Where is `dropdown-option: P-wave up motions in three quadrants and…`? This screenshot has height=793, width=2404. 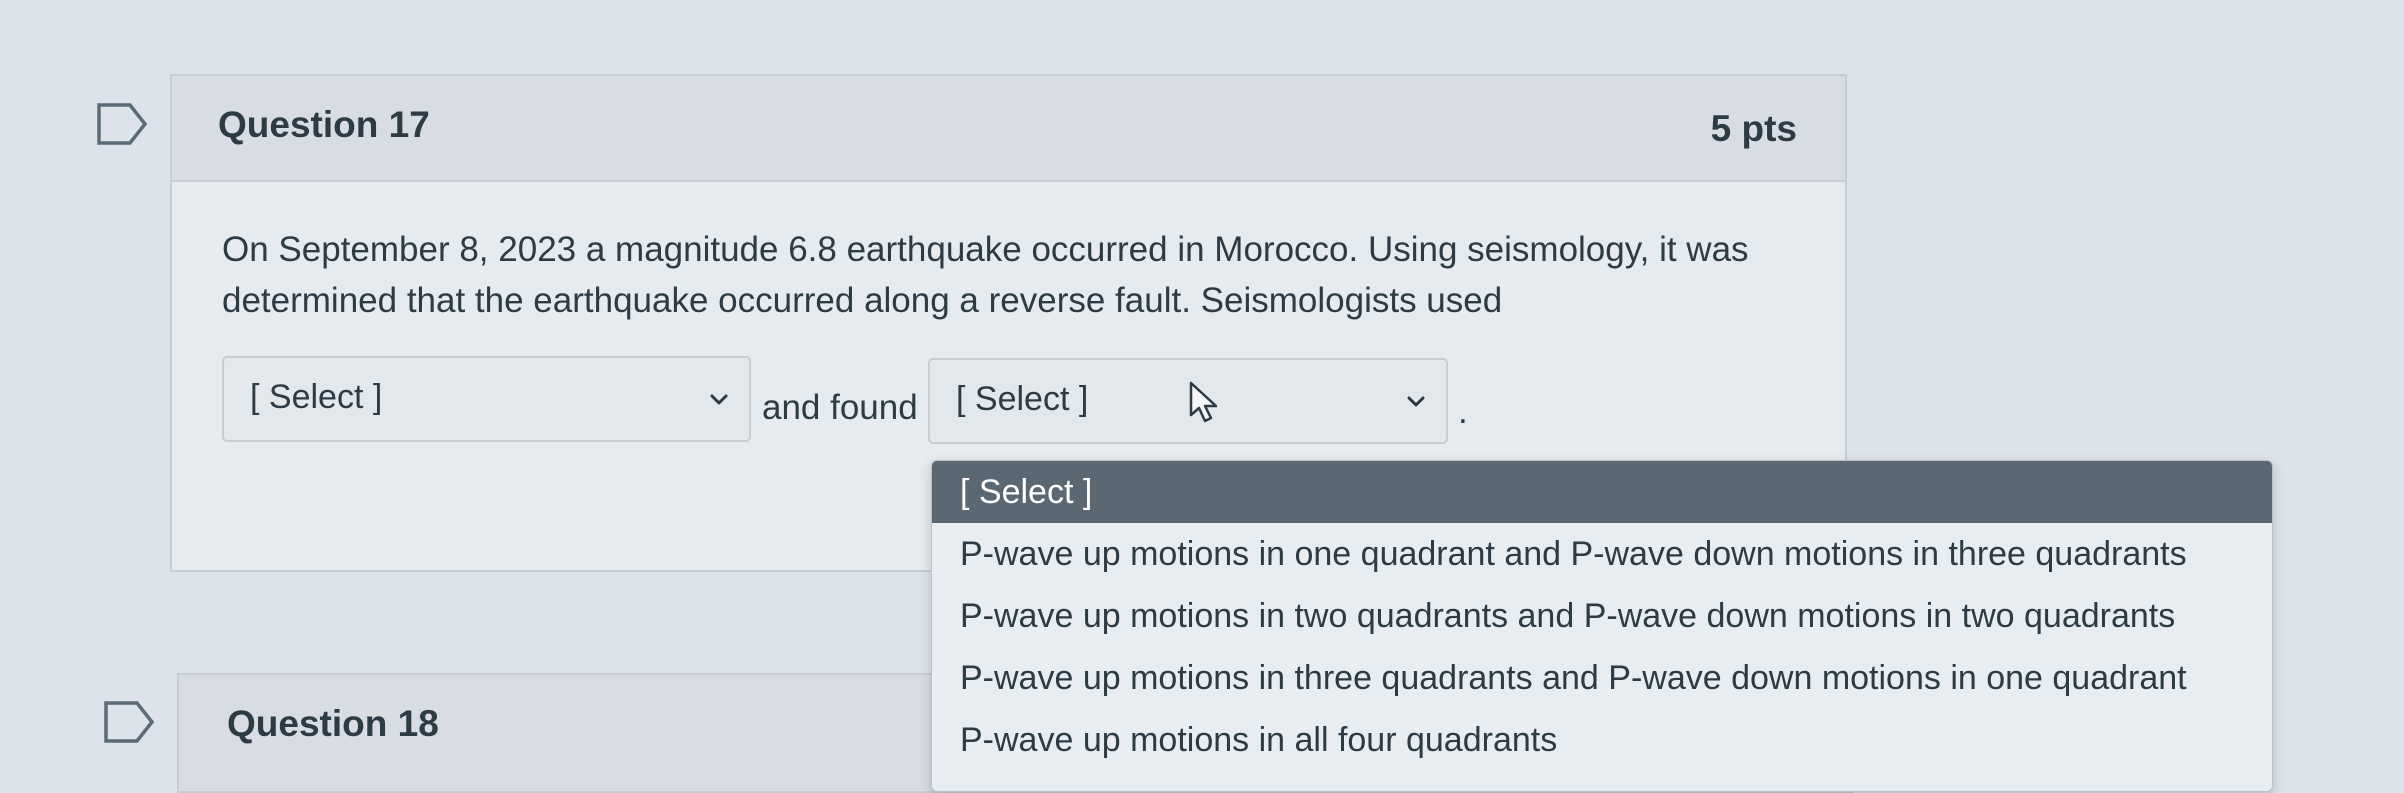
dropdown-option: P-wave up motions in three quadrants and… is located at coordinates (1602, 678).